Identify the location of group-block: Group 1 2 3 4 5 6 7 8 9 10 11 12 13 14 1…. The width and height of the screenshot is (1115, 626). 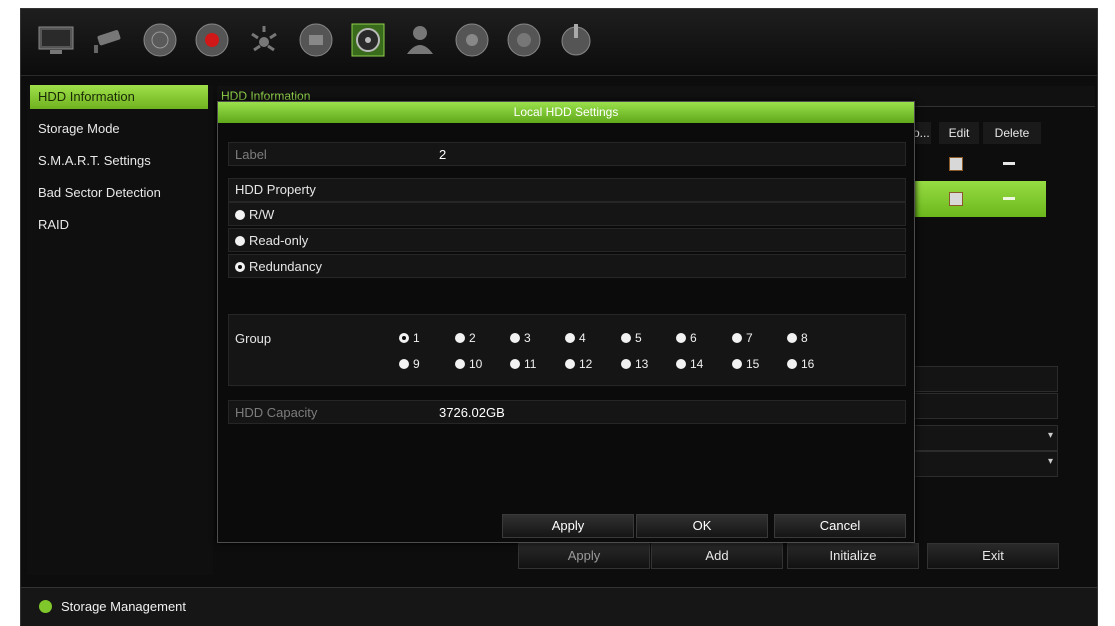
(567, 350).